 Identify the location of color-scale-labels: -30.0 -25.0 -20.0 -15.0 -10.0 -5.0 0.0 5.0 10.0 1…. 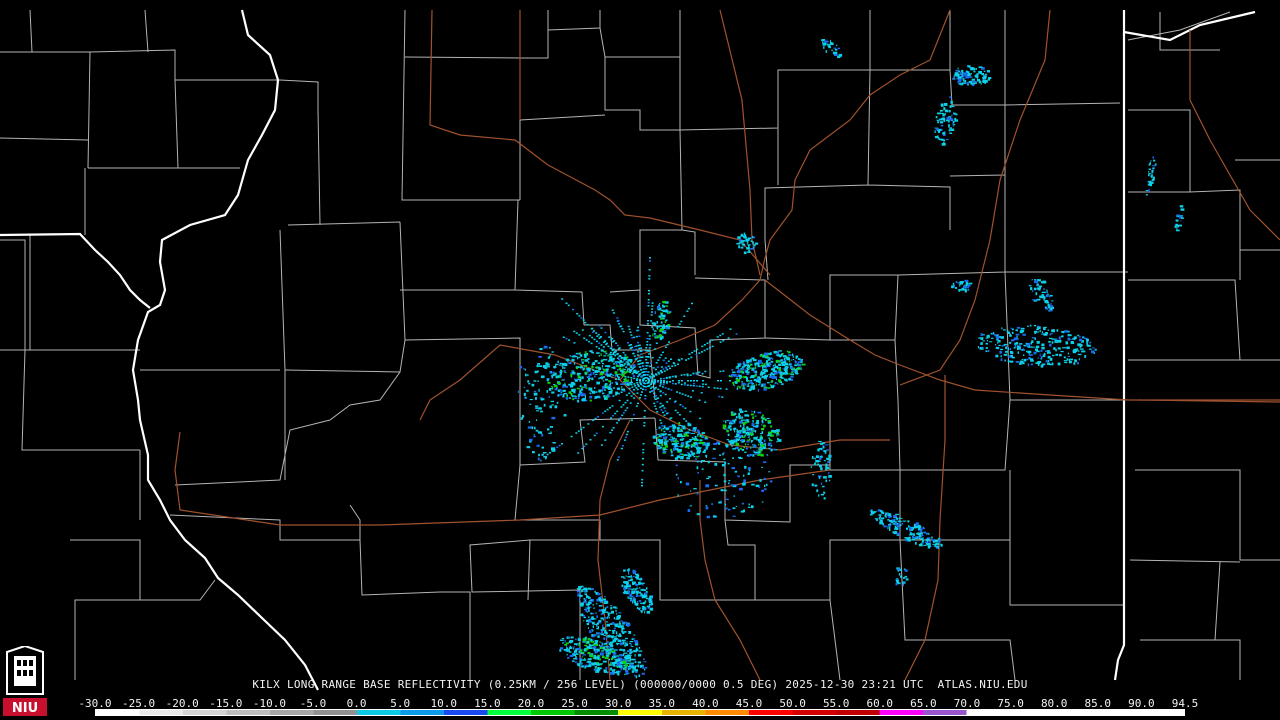
(638, 703).